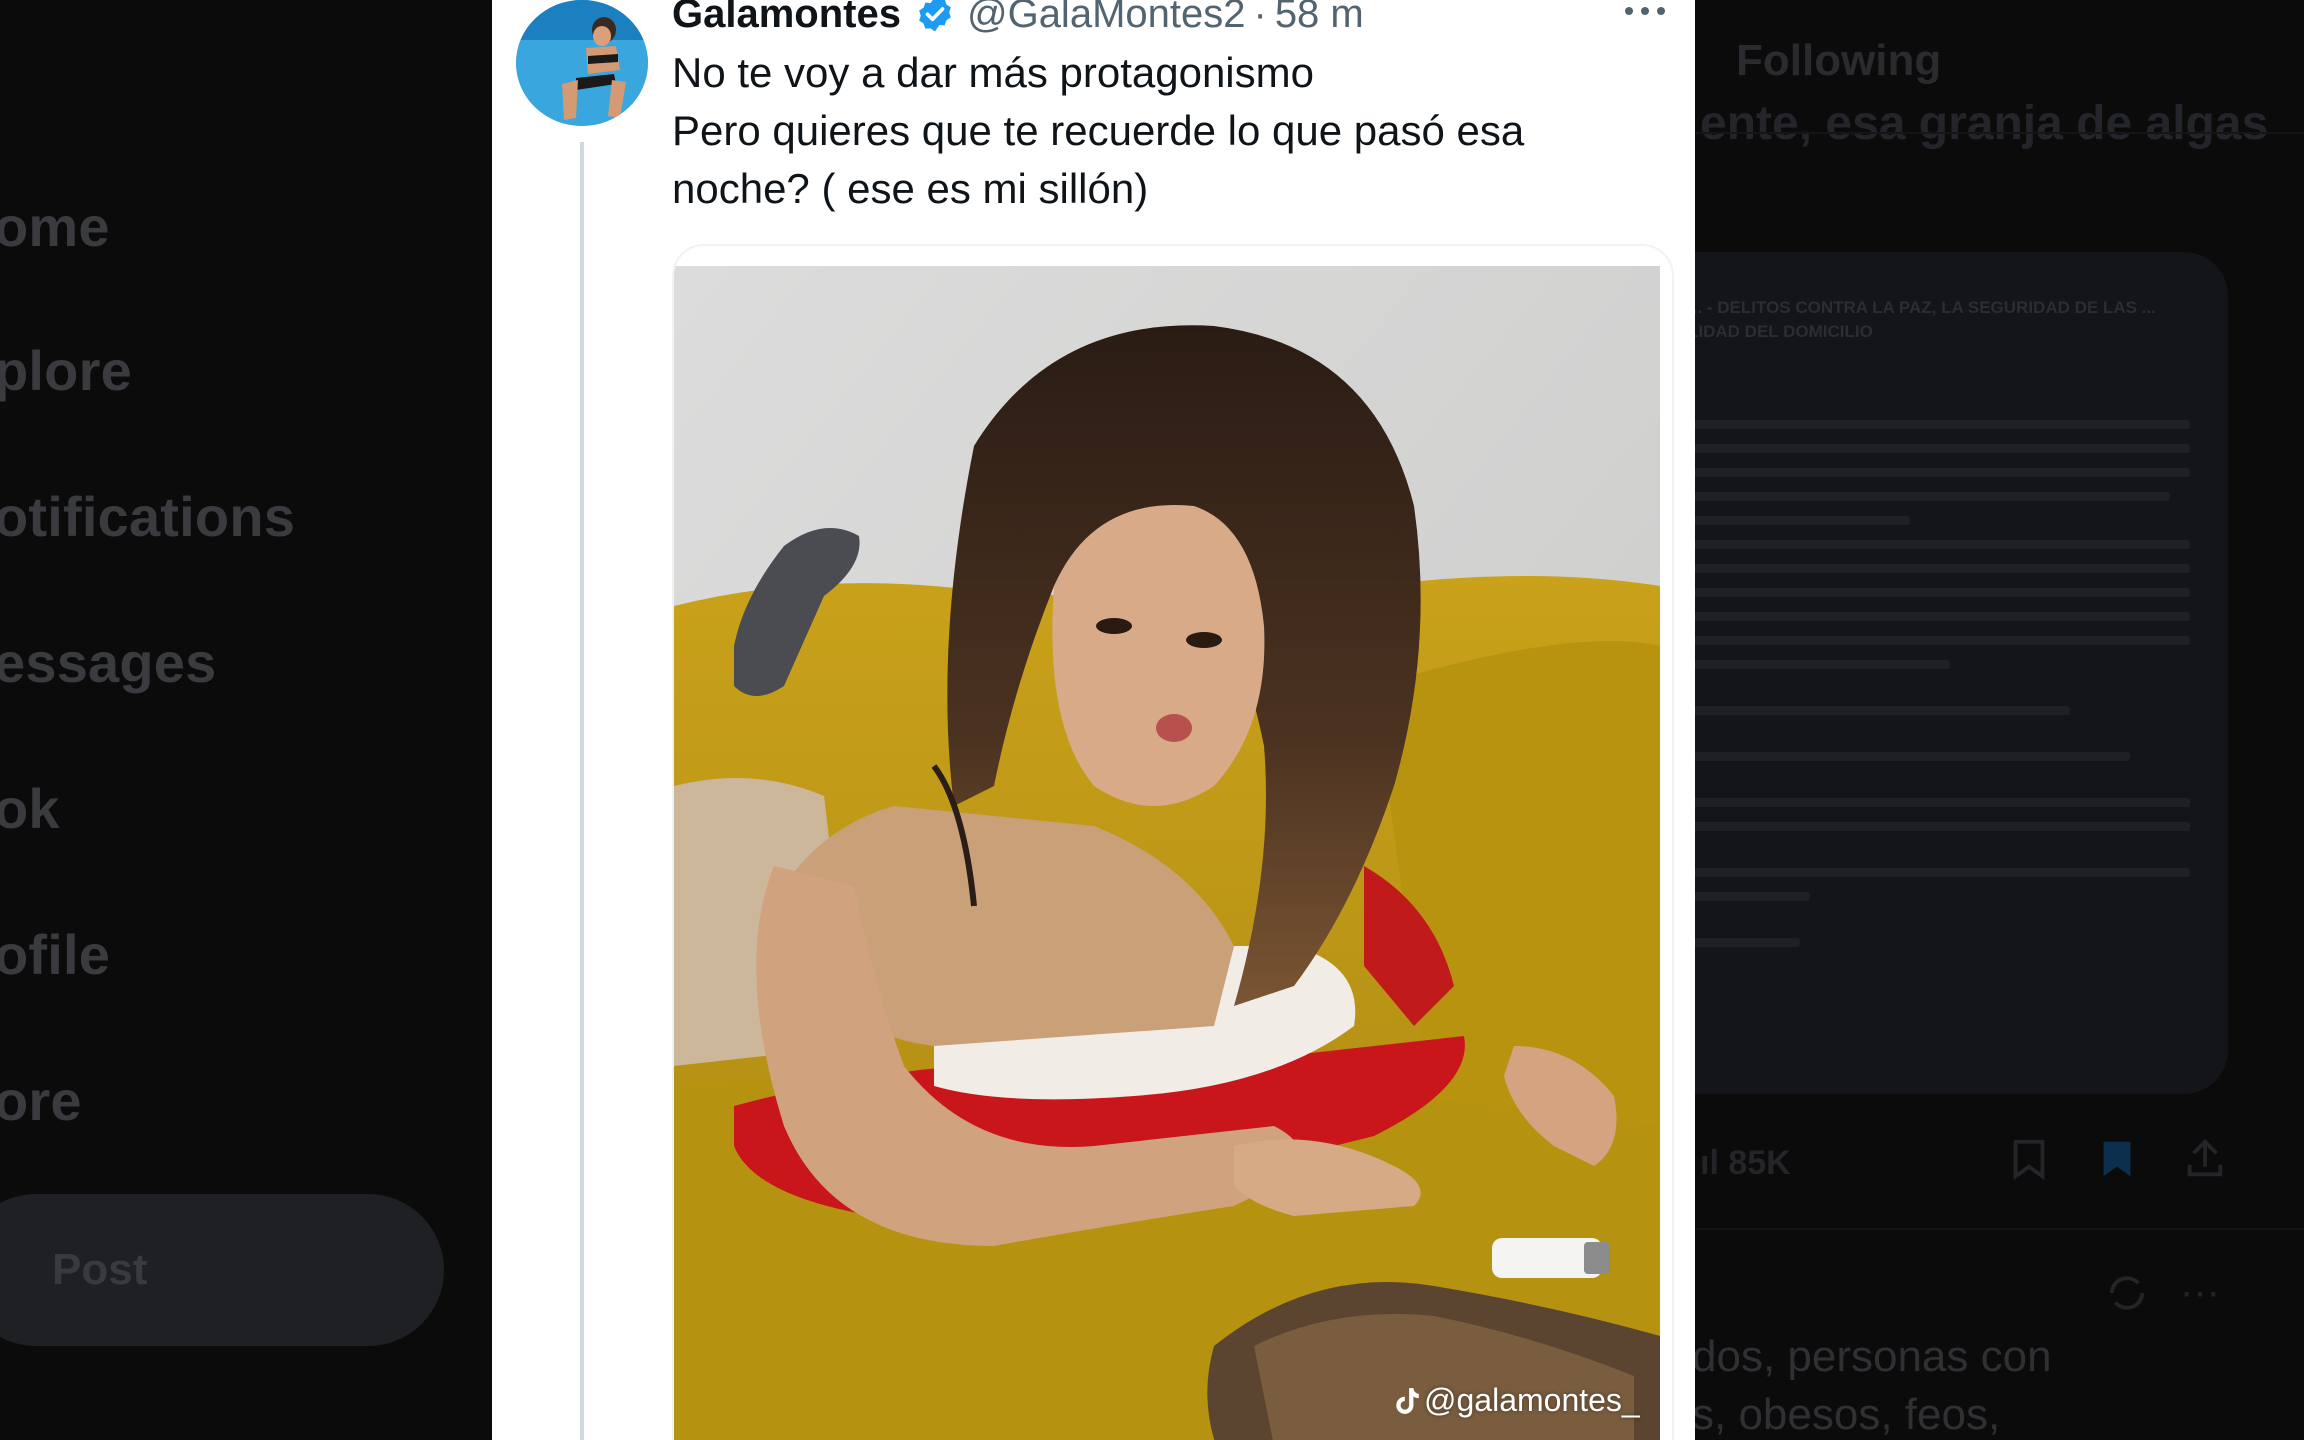 This screenshot has height=1440, width=2304. I want to click on sidebar-item-explore: plore, so click(66, 370).